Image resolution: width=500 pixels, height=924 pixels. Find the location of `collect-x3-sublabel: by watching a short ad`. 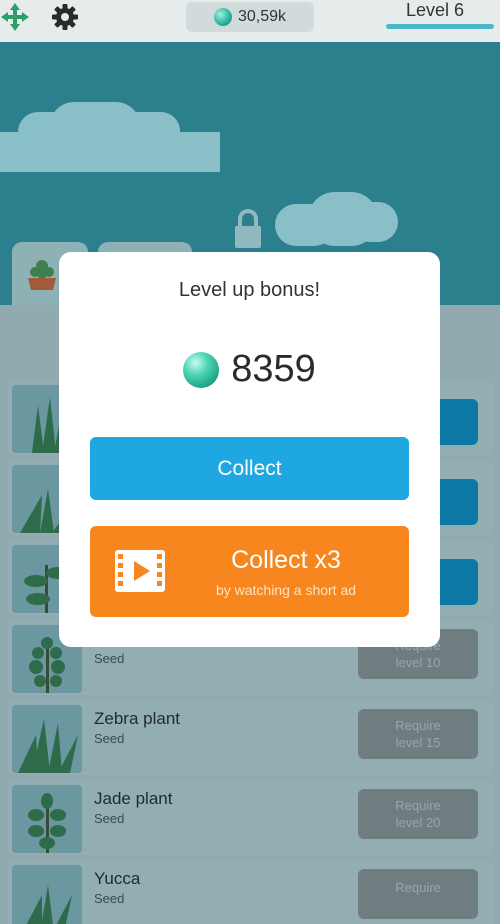

collect-x3-sublabel: by watching a short ad is located at coordinates (286, 590).